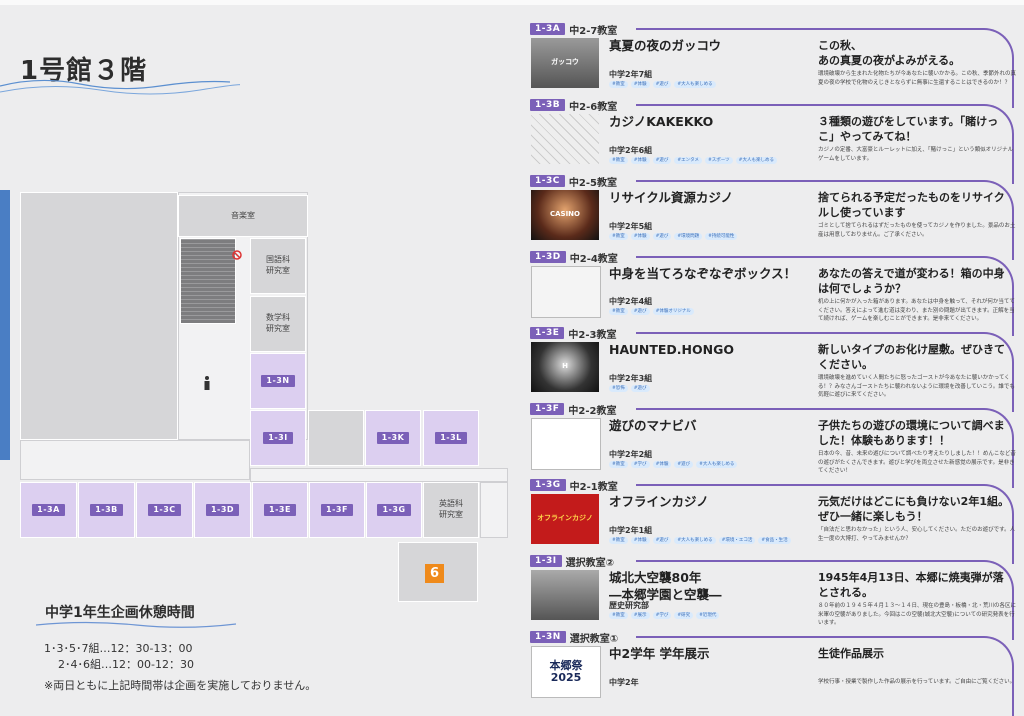 The width and height of the screenshot is (1024, 716). I want to click on room-1-3E: 1-3E, so click(280, 510).